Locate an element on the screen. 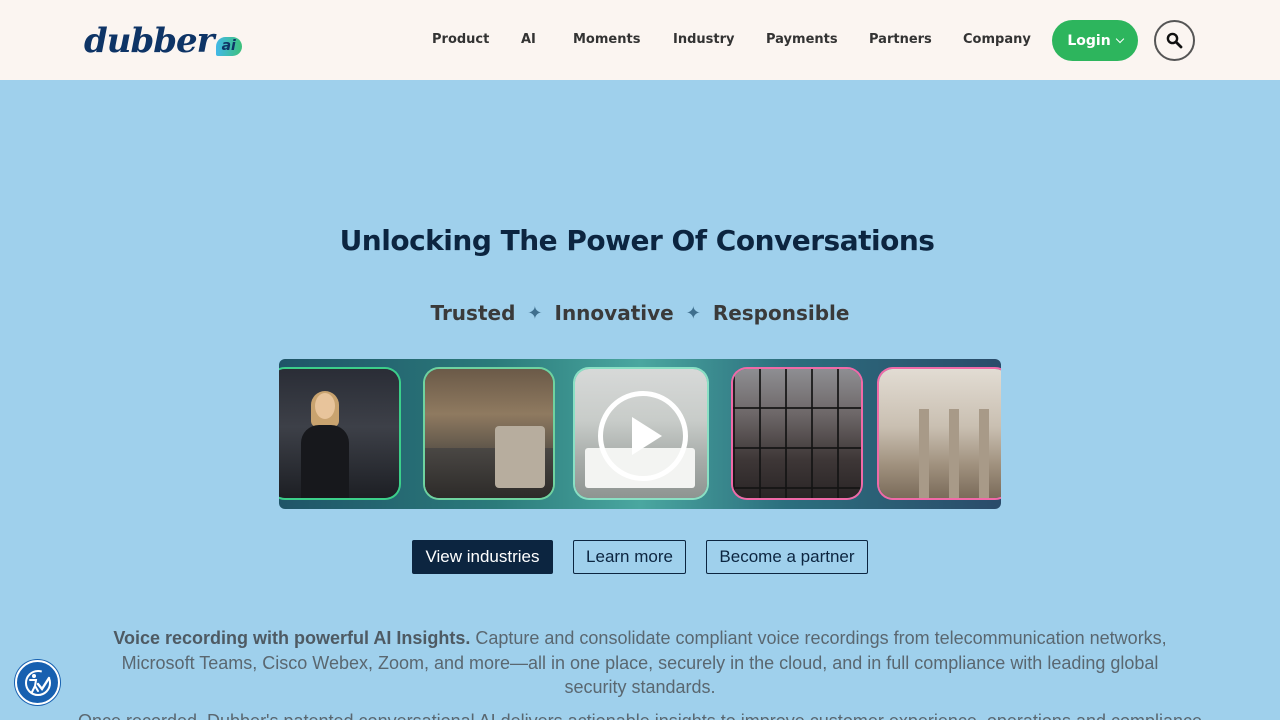 The image size is (1280, 720). video-tile-woman is located at coordinates (339, 433).